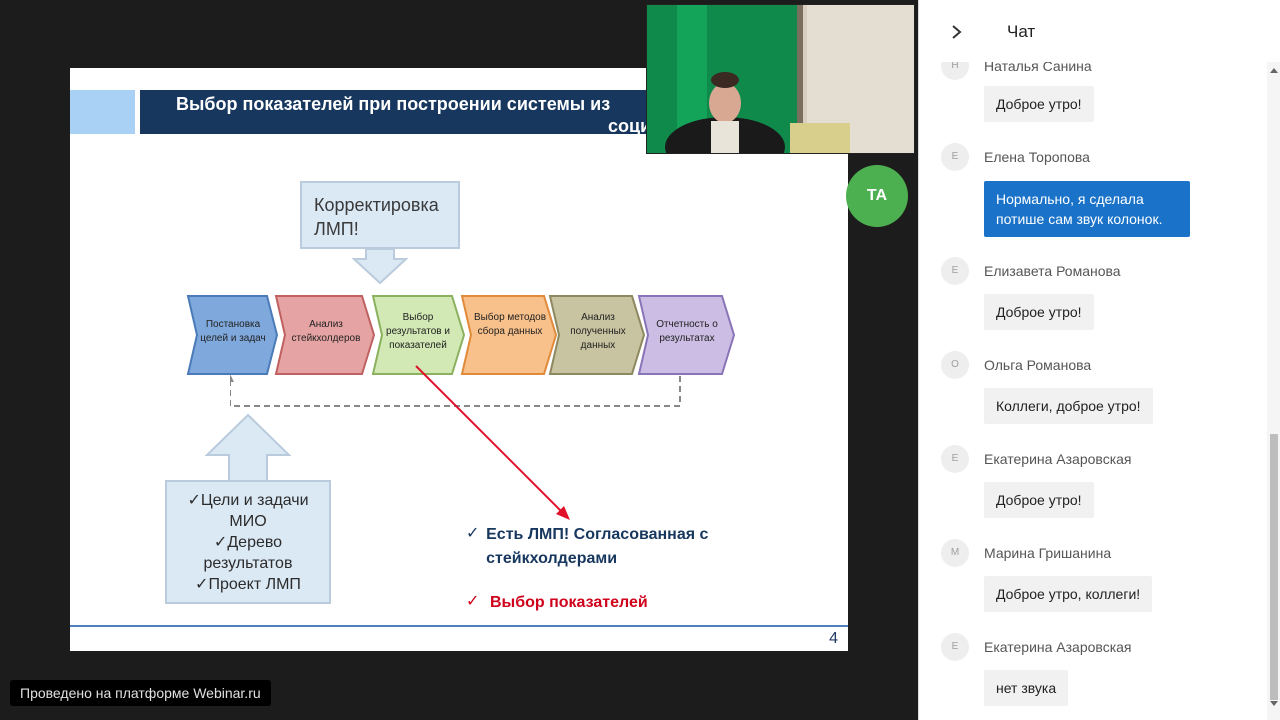 The height and width of the screenshot is (720, 1280). Describe the element at coordinates (248, 521) in the screenshot. I see `goals-line-2: МИО` at that location.